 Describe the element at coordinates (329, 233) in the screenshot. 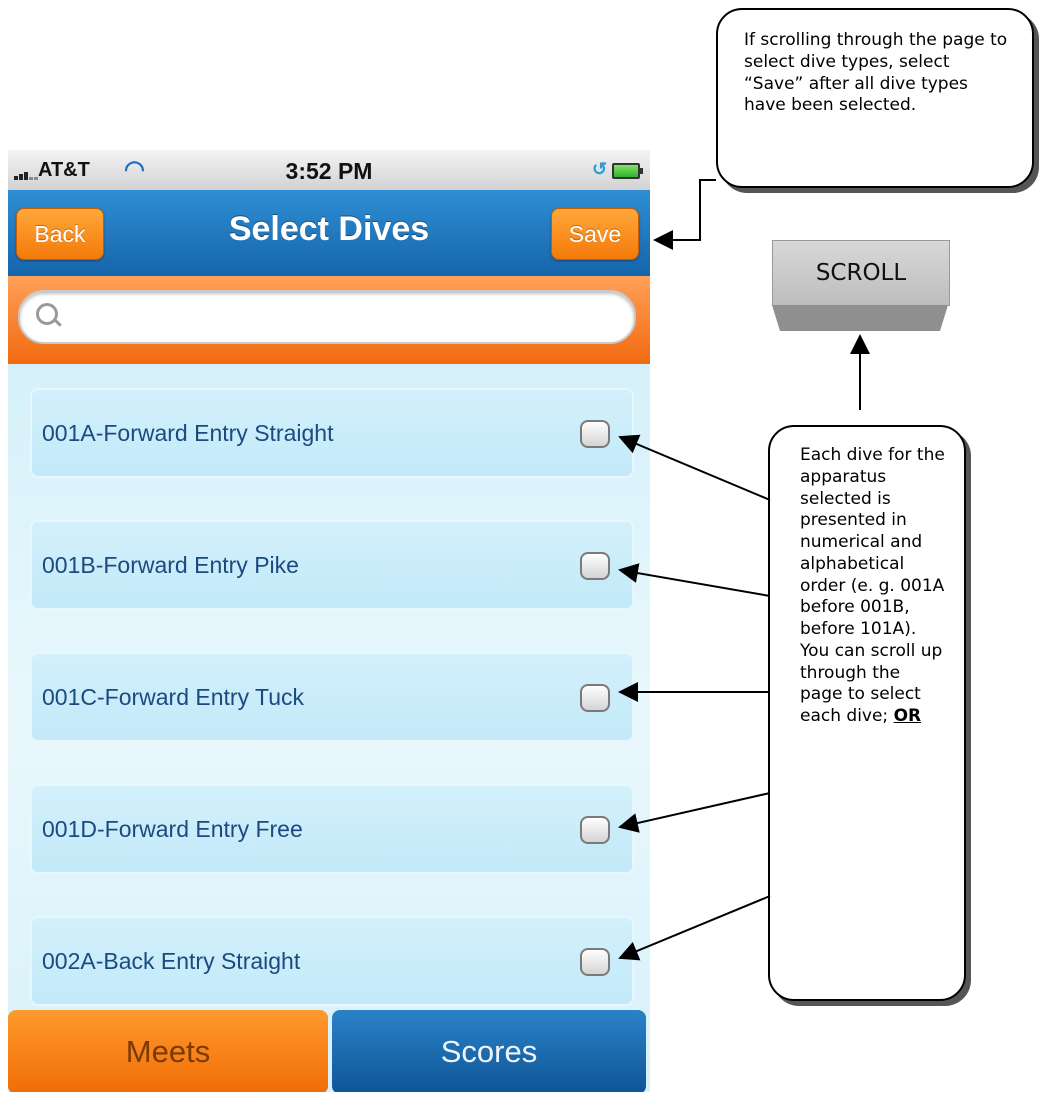

I see `navigation-bar: Back Select Dives Save` at that location.